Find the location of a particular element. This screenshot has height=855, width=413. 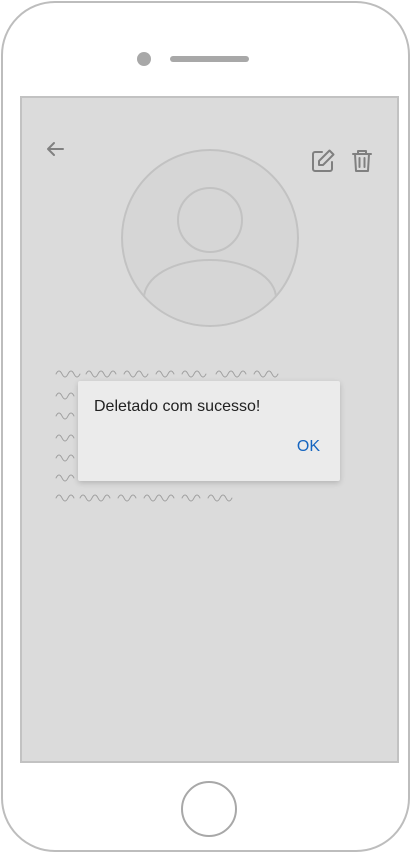

earpiece-speaker is located at coordinates (209, 59).